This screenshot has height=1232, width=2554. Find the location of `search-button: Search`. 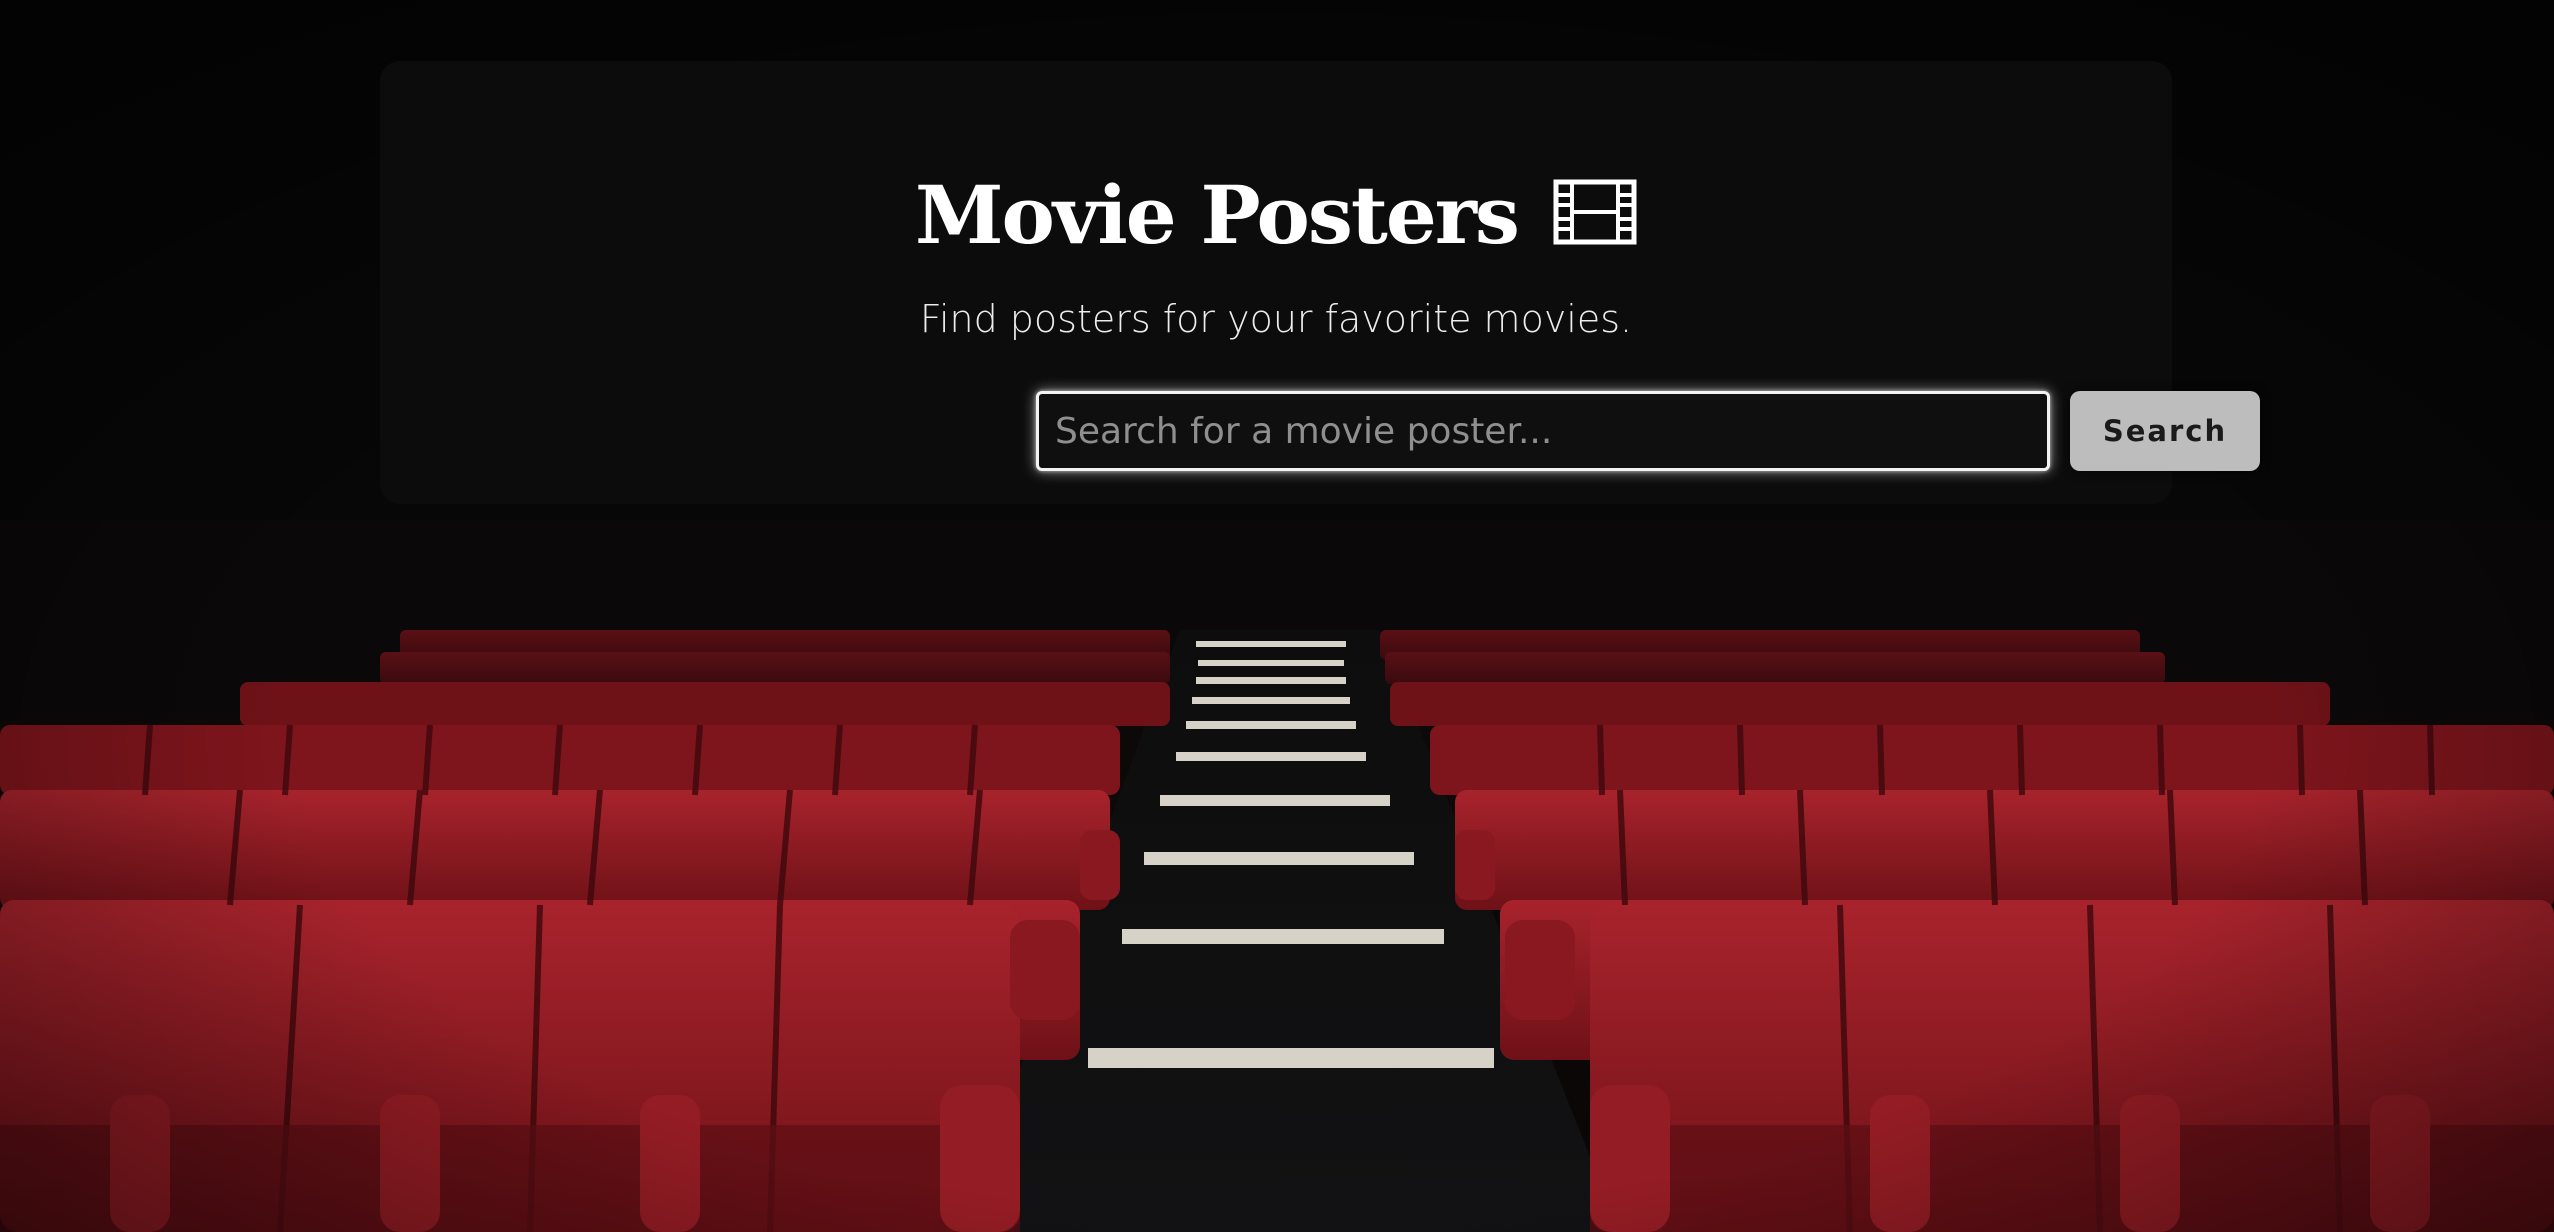

search-button: Search is located at coordinates (2165, 431).